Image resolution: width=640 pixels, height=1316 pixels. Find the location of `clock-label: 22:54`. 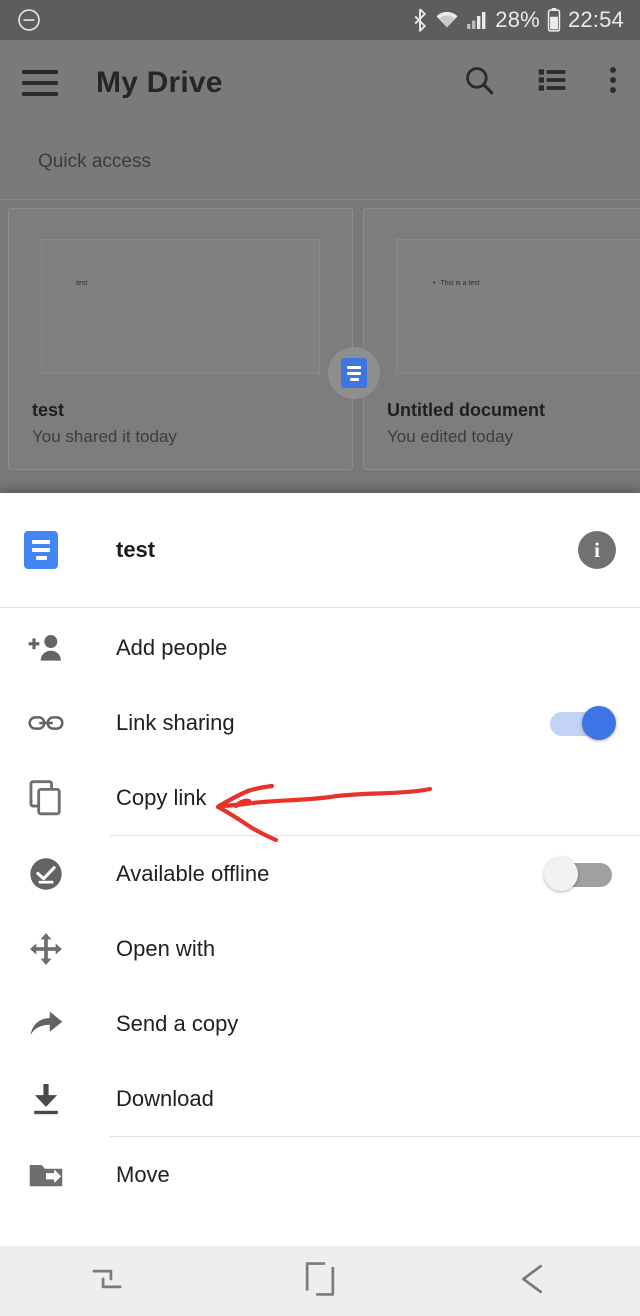

clock-label: 22:54 is located at coordinates (595, 19).